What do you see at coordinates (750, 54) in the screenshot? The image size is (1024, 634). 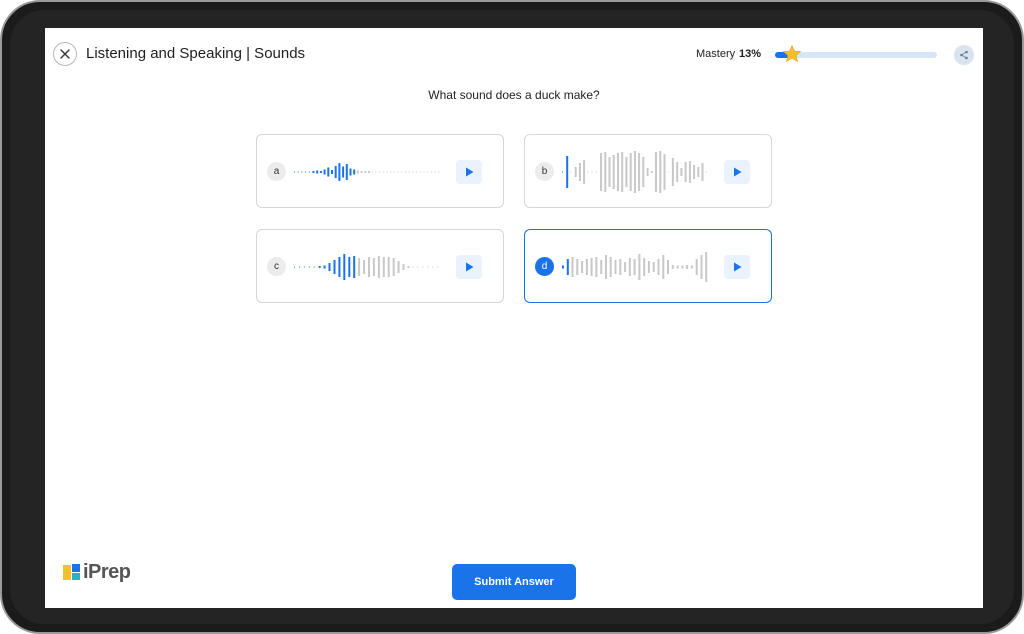 I see `mastery-value: 13%` at bounding box center [750, 54].